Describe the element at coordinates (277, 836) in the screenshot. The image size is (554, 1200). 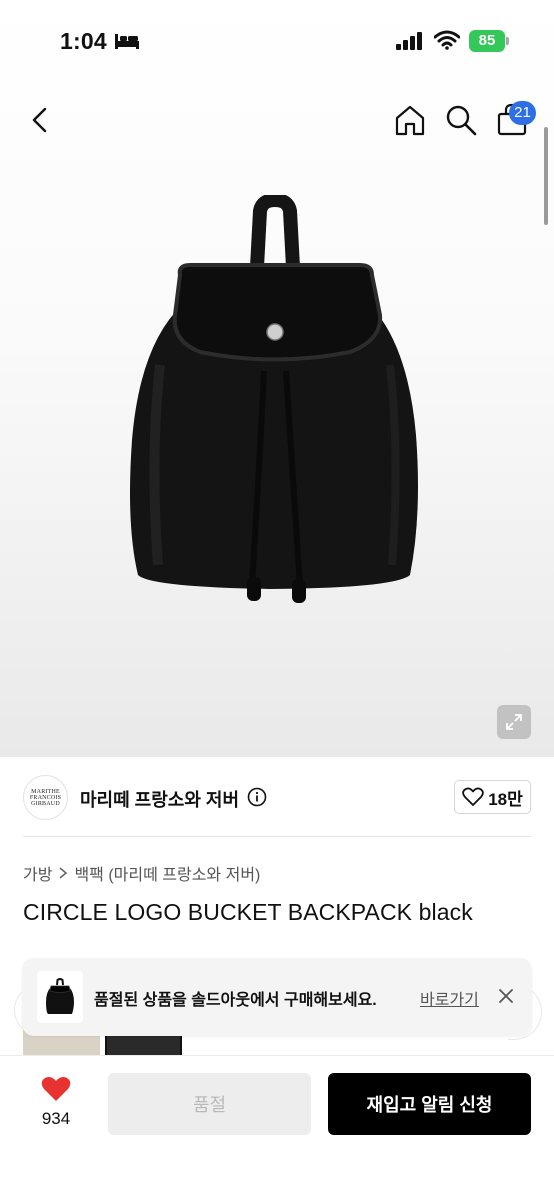
I see `divider` at that location.